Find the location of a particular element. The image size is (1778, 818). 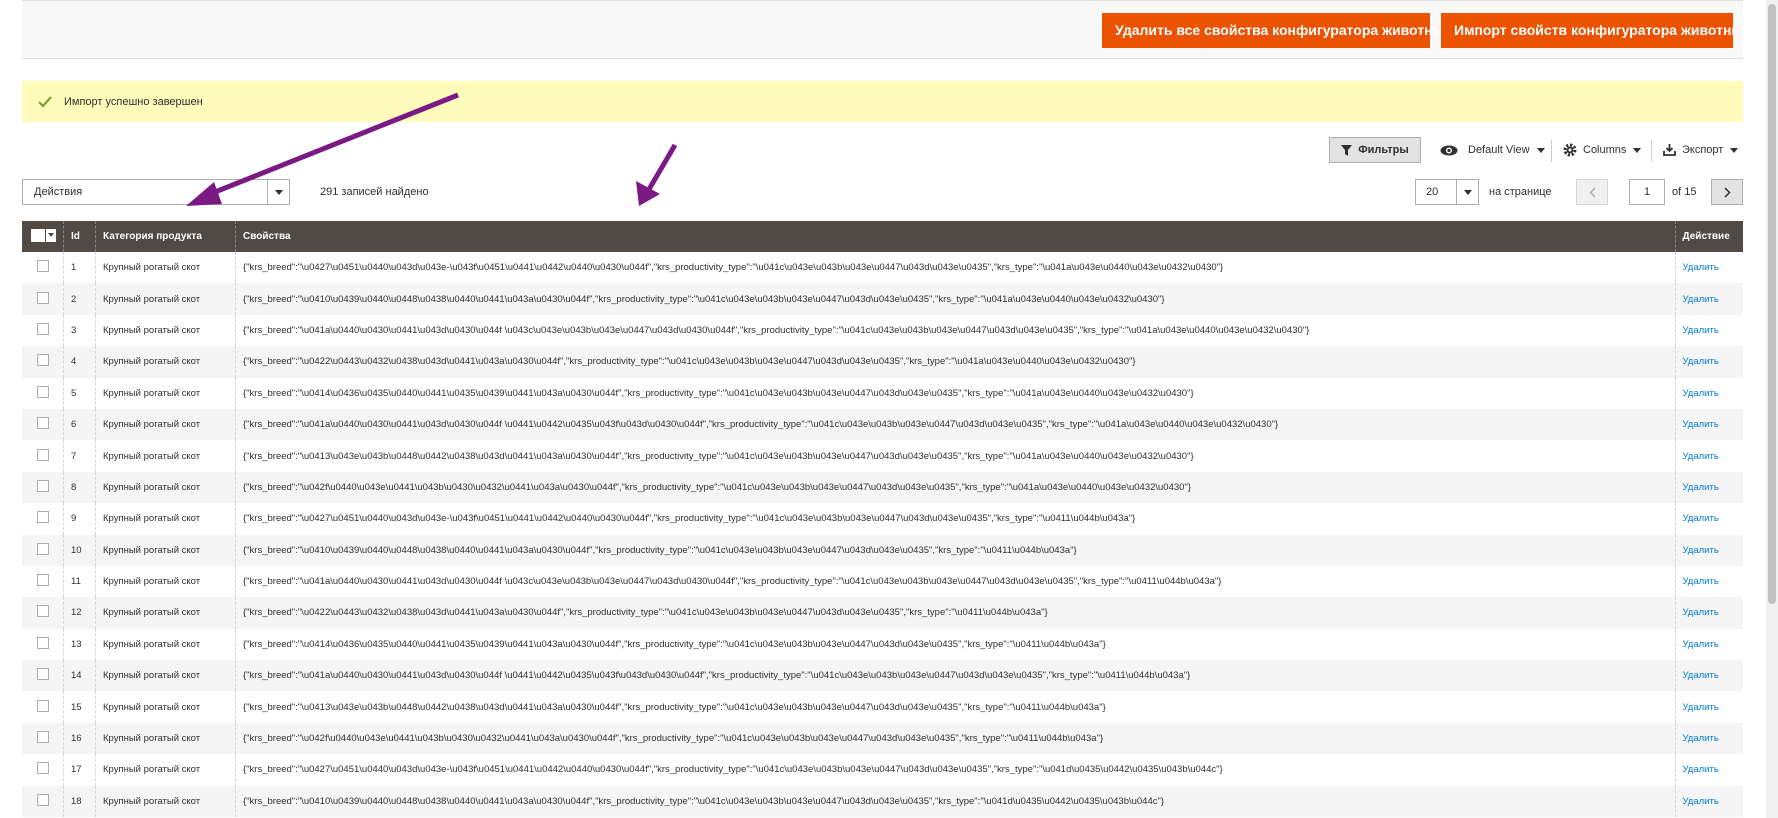

column-header-properties: Свойства is located at coordinates (955, 236).